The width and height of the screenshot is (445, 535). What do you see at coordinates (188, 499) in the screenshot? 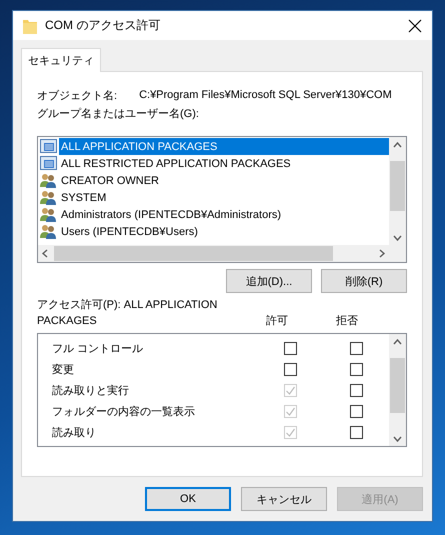
I see `button: OK` at bounding box center [188, 499].